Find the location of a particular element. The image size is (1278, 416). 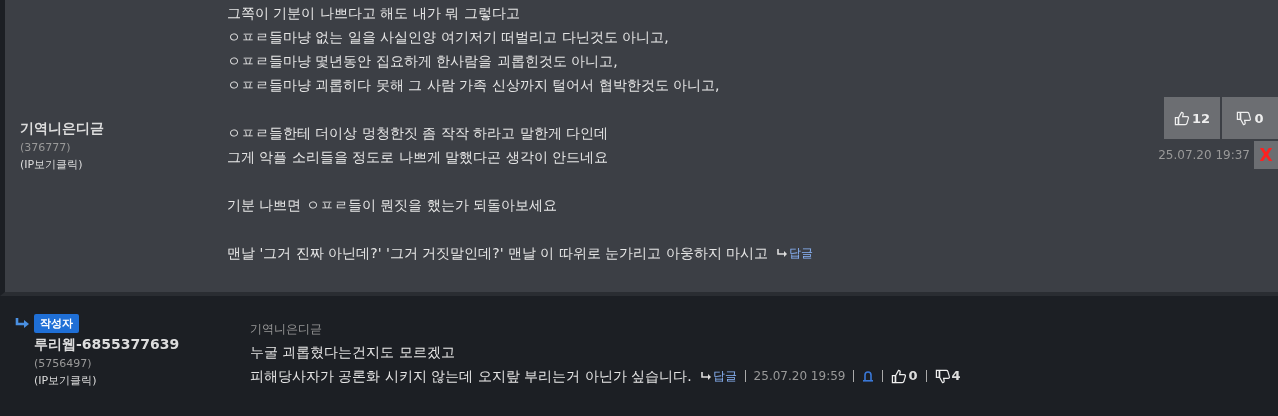

comment-text: 맨날 '그거 진짜 아닌데?' '그거 거짓말인데?' 맨날 이 따위로 눈가리고 아웅하지 마시고 is located at coordinates (498, 253).